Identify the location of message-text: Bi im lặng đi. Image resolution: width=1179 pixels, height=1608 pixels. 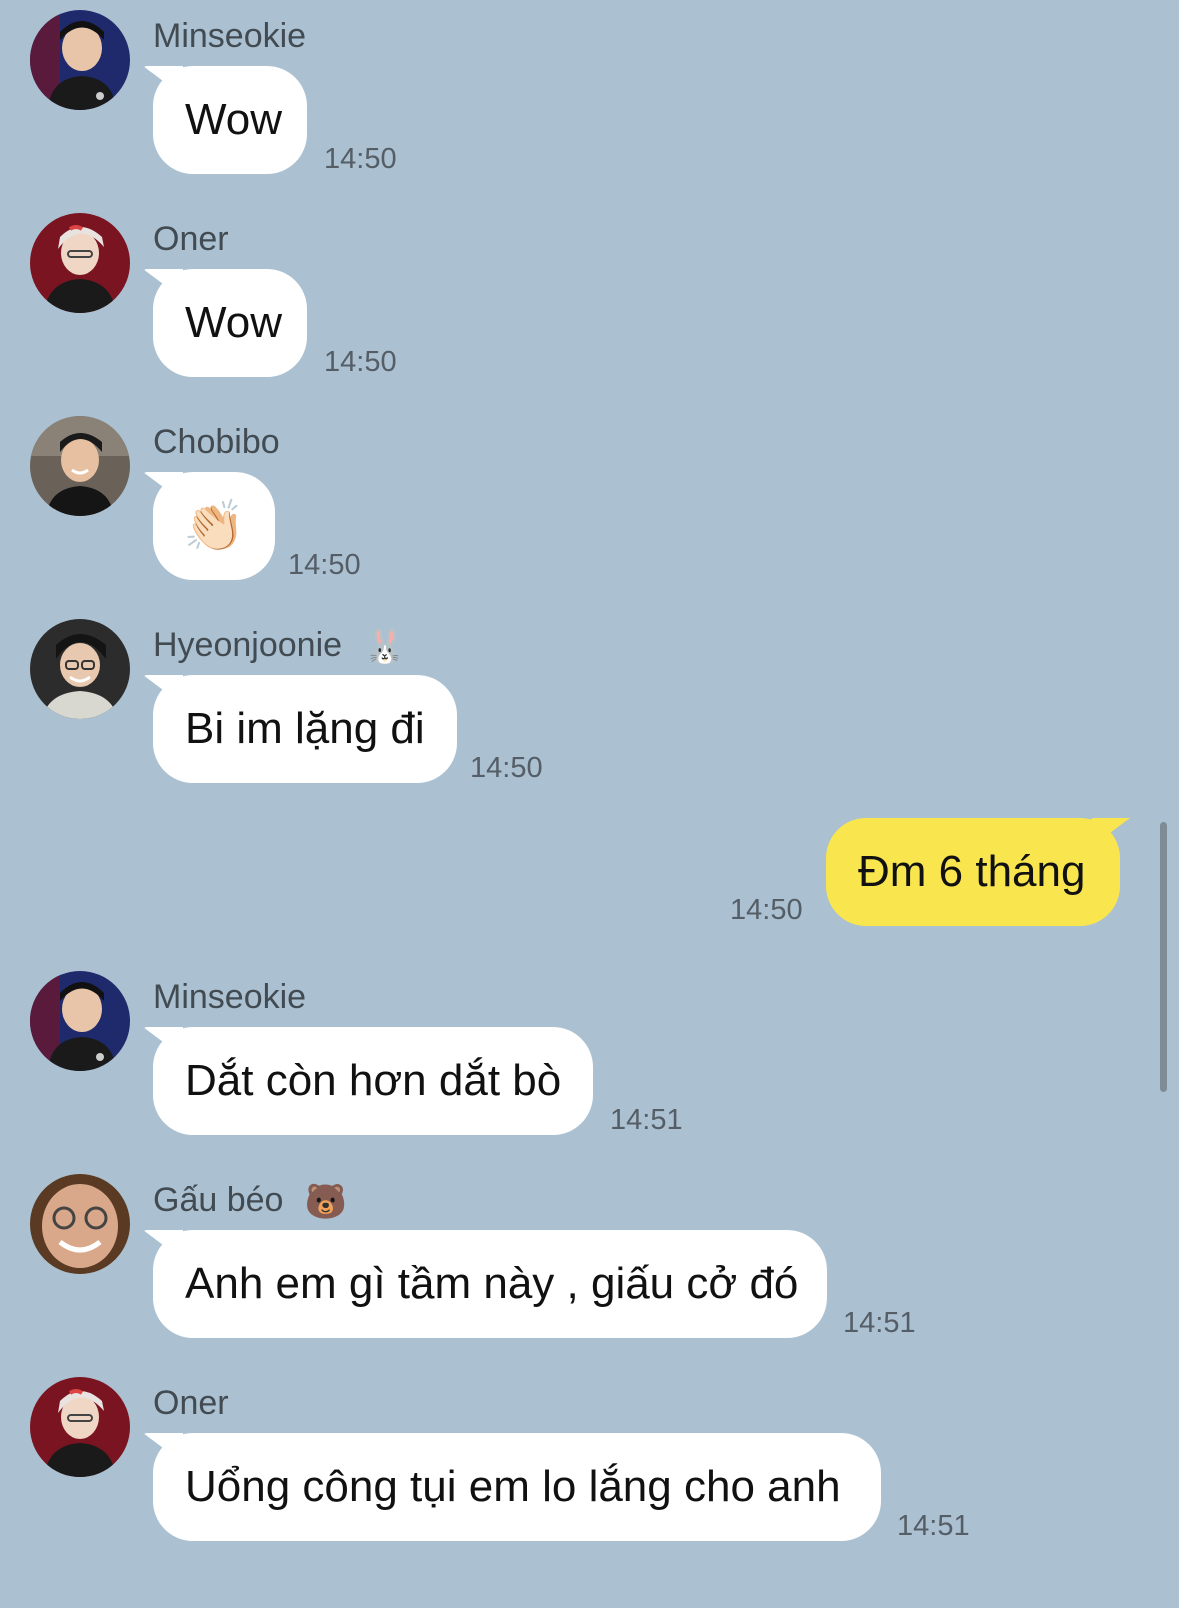
(305, 728).